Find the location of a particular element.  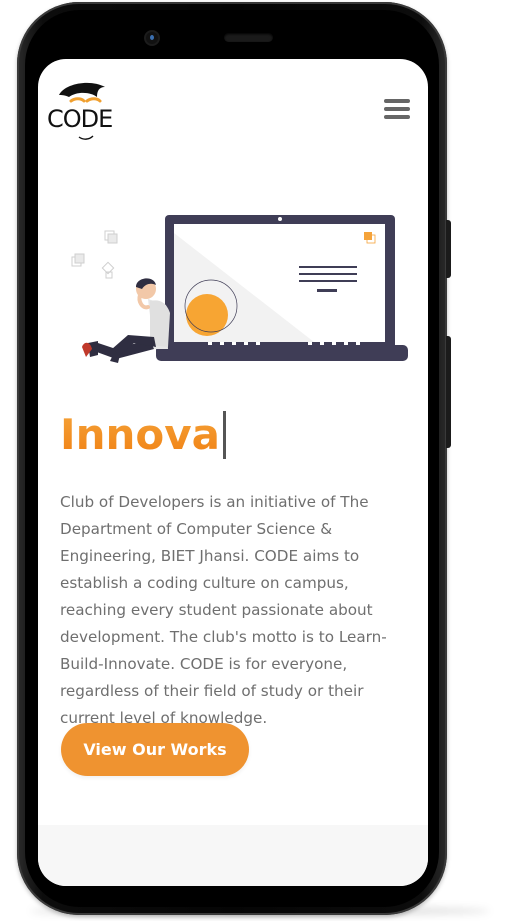

typed-heading-text: Innova is located at coordinates (140, 434).